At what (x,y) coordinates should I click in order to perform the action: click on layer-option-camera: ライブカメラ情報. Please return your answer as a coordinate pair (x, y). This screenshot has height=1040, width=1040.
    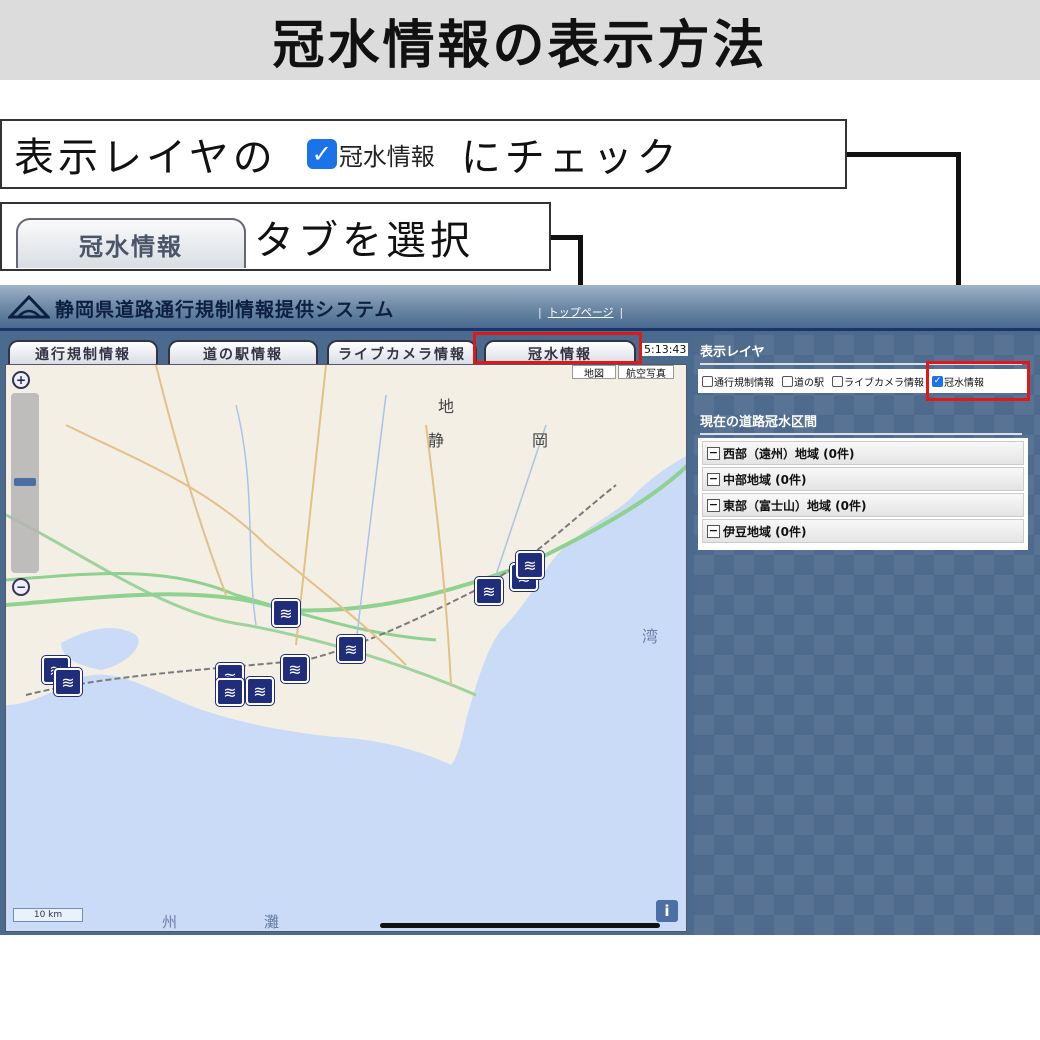
    Looking at the image, I should click on (878, 381).